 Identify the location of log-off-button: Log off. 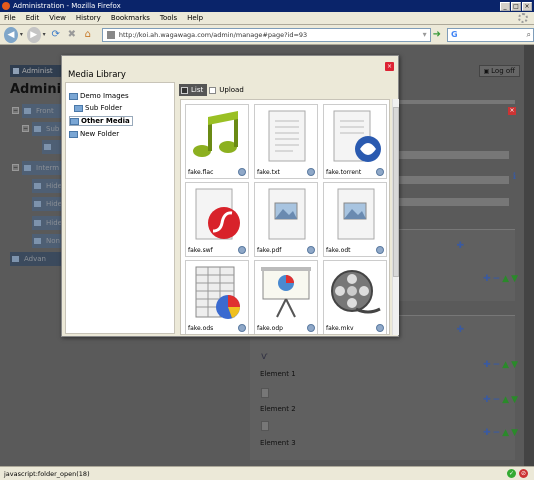
(499, 71).